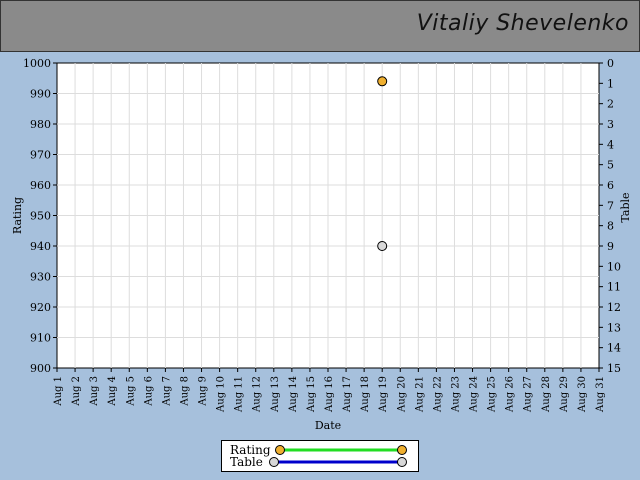 The width and height of the screenshot is (640, 480). Describe the element at coordinates (203, 391) in the screenshot. I see `x-tick-label: Aug 9` at that location.